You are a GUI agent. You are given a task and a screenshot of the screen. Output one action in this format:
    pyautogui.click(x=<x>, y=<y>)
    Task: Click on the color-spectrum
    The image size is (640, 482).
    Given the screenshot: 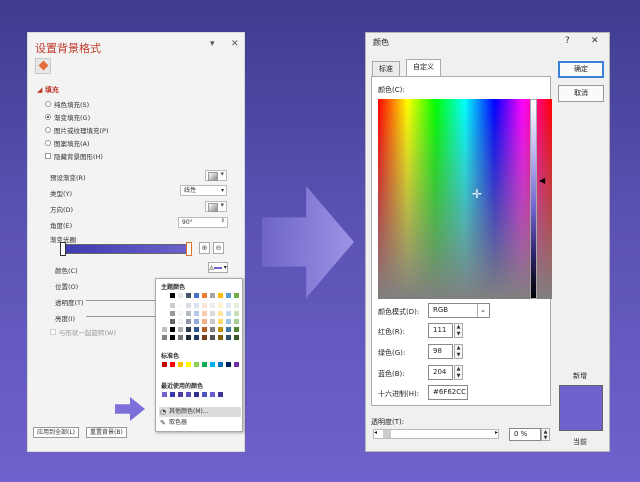 What is the action you would take?
    pyautogui.click(x=465, y=199)
    